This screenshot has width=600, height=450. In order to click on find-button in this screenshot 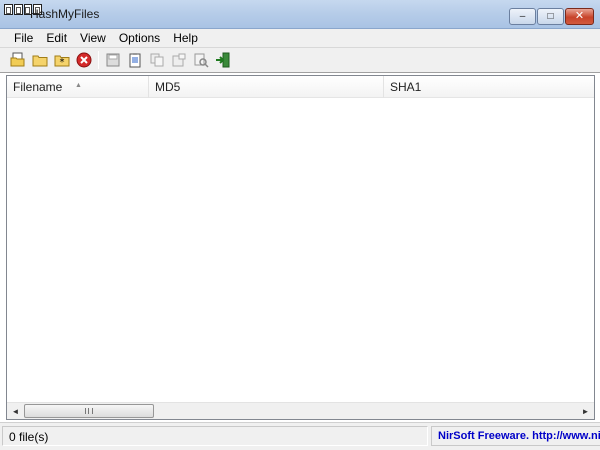, I will do `click(201, 60)`.